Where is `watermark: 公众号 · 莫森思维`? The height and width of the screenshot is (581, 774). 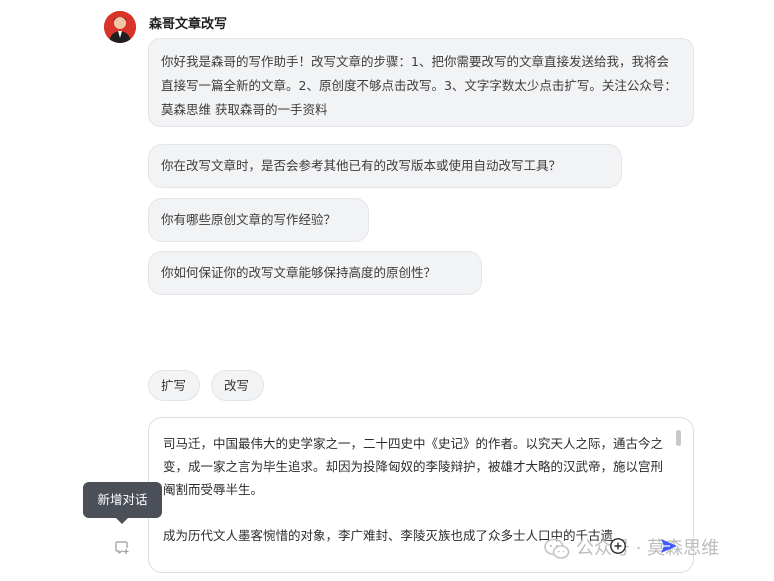
watermark: 公众号 · 莫森思维 is located at coordinates (631, 549).